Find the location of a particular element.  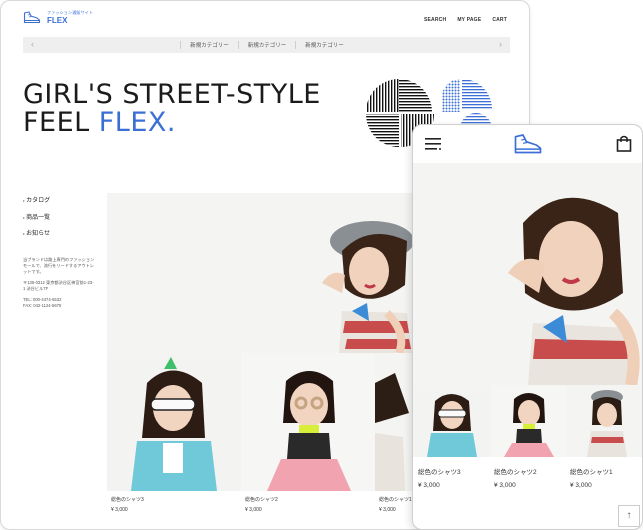

mobile-header is located at coordinates (527, 144).